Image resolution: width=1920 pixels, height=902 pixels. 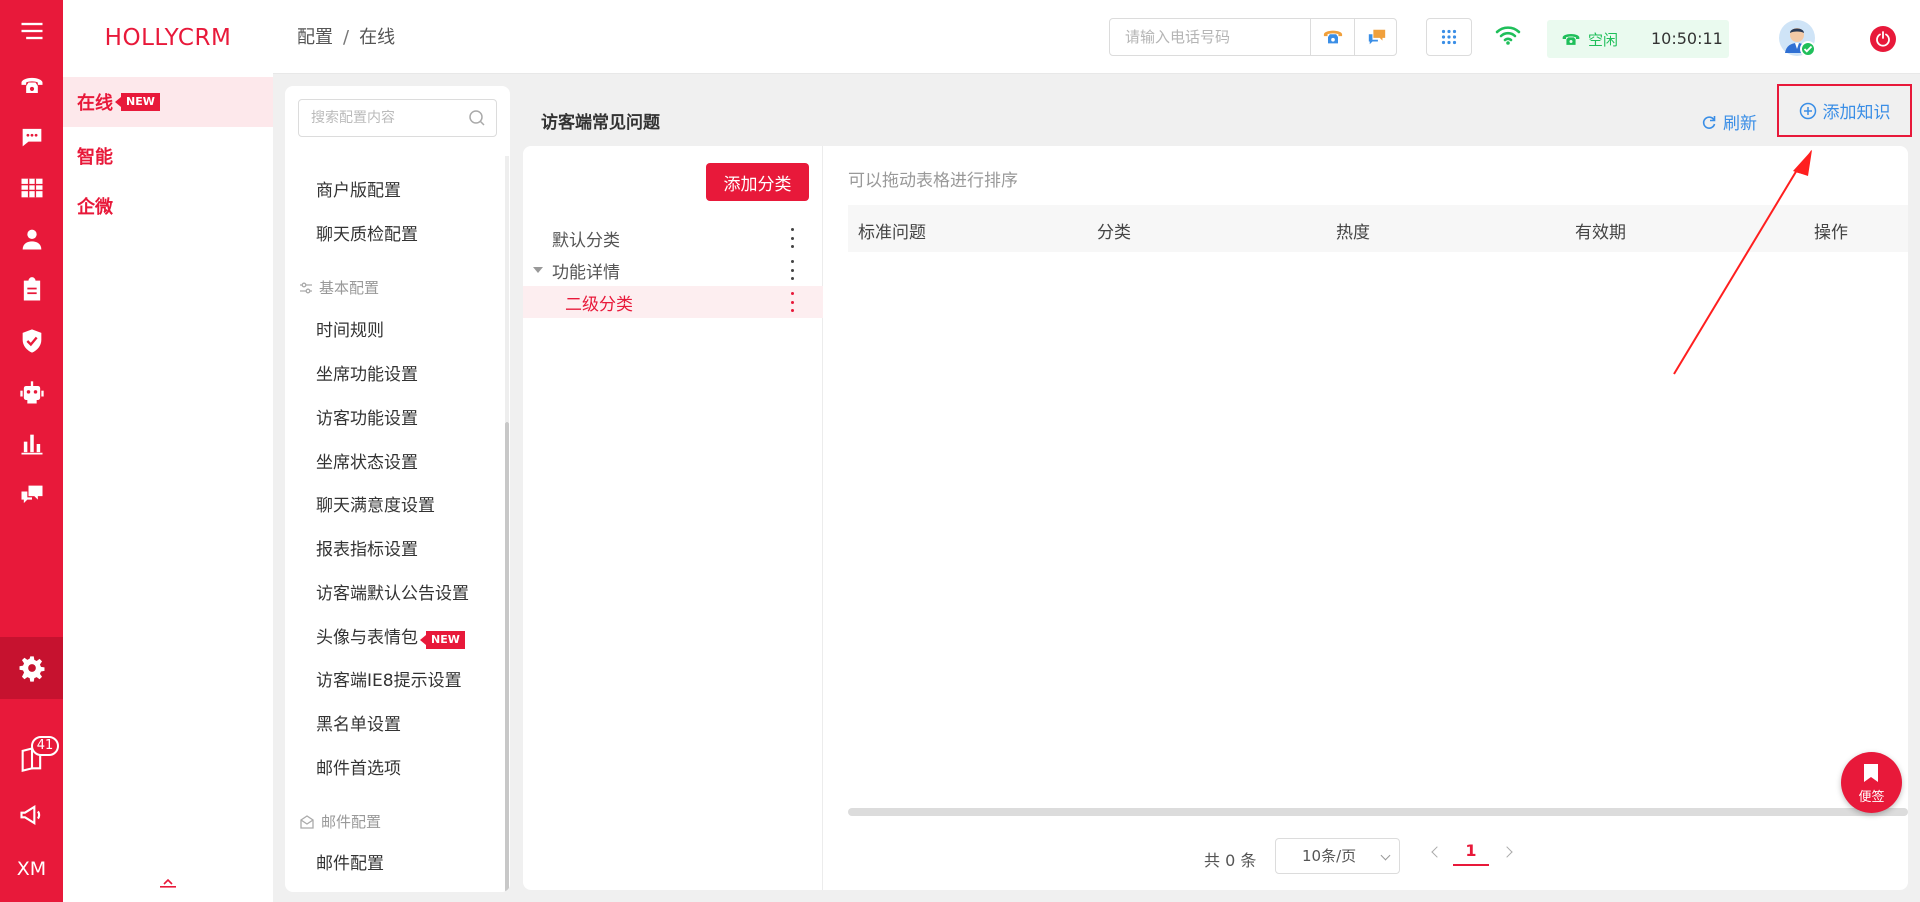 I want to click on icon-rail: 41 XM, so click(x=31, y=451).